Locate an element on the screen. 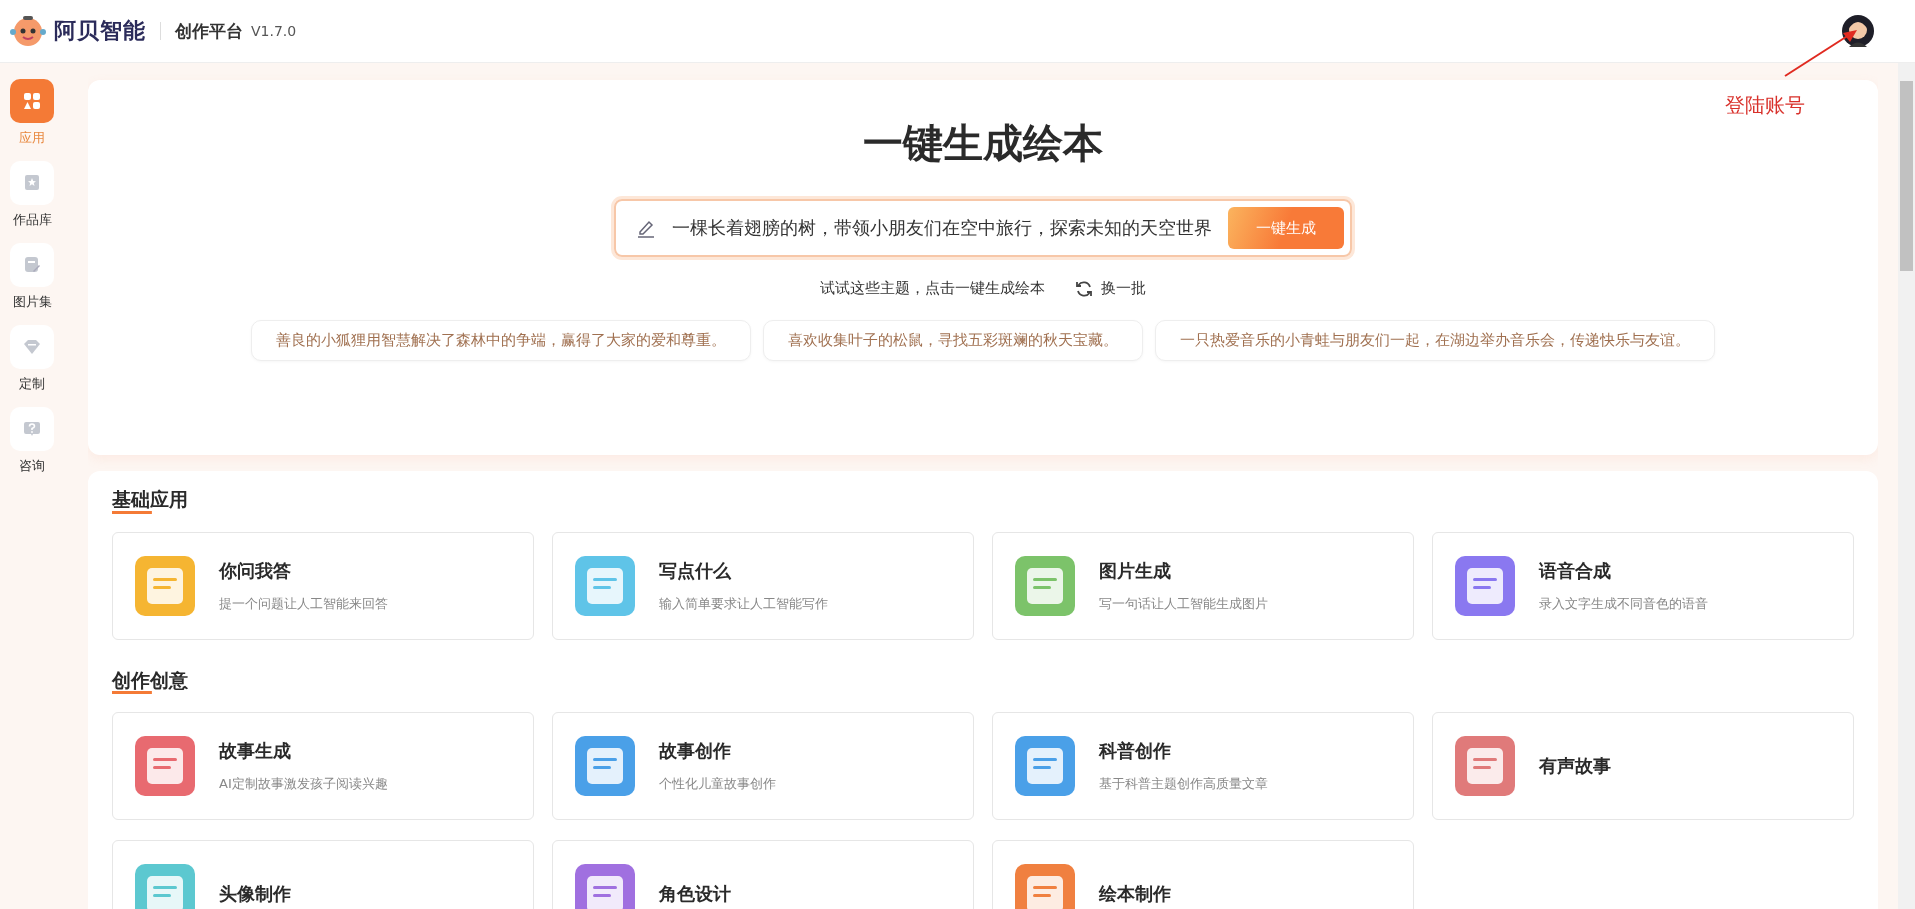 Image resolution: width=1915 pixels, height=909 pixels. app-description: 个性化儿童故事创作 is located at coordinates (717, 784).